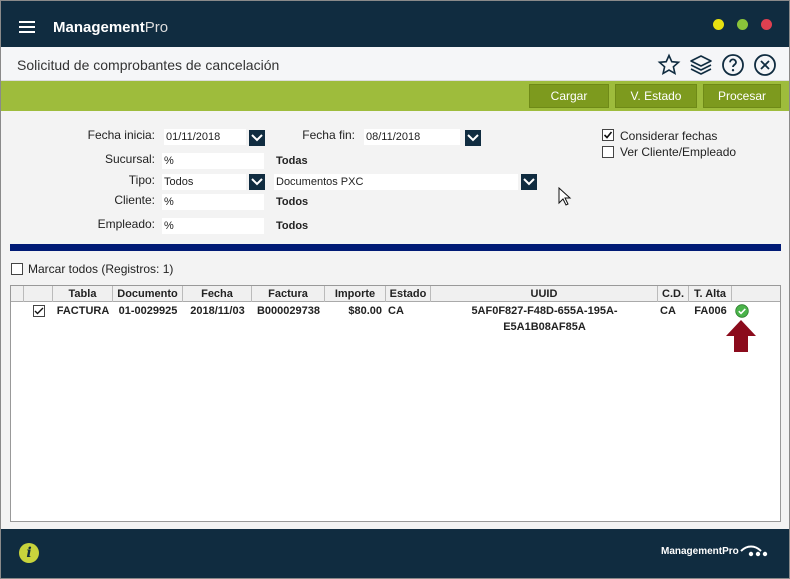 The height and width of the screenshot is (579, 790). What do you see at coordinates (126, 224) in the screenshot?
I see `empleado-label: Empleado:` at bounding box center [126, 224].